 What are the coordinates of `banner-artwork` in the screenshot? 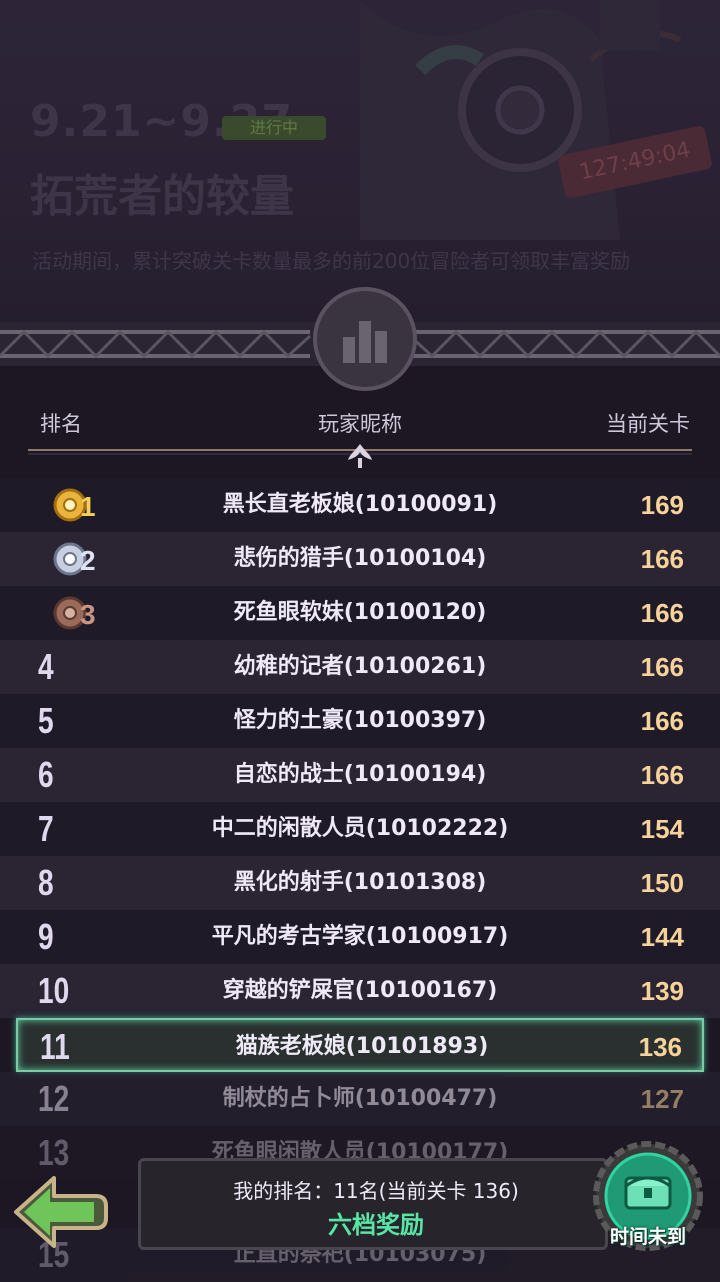 It's located at (521, 120).